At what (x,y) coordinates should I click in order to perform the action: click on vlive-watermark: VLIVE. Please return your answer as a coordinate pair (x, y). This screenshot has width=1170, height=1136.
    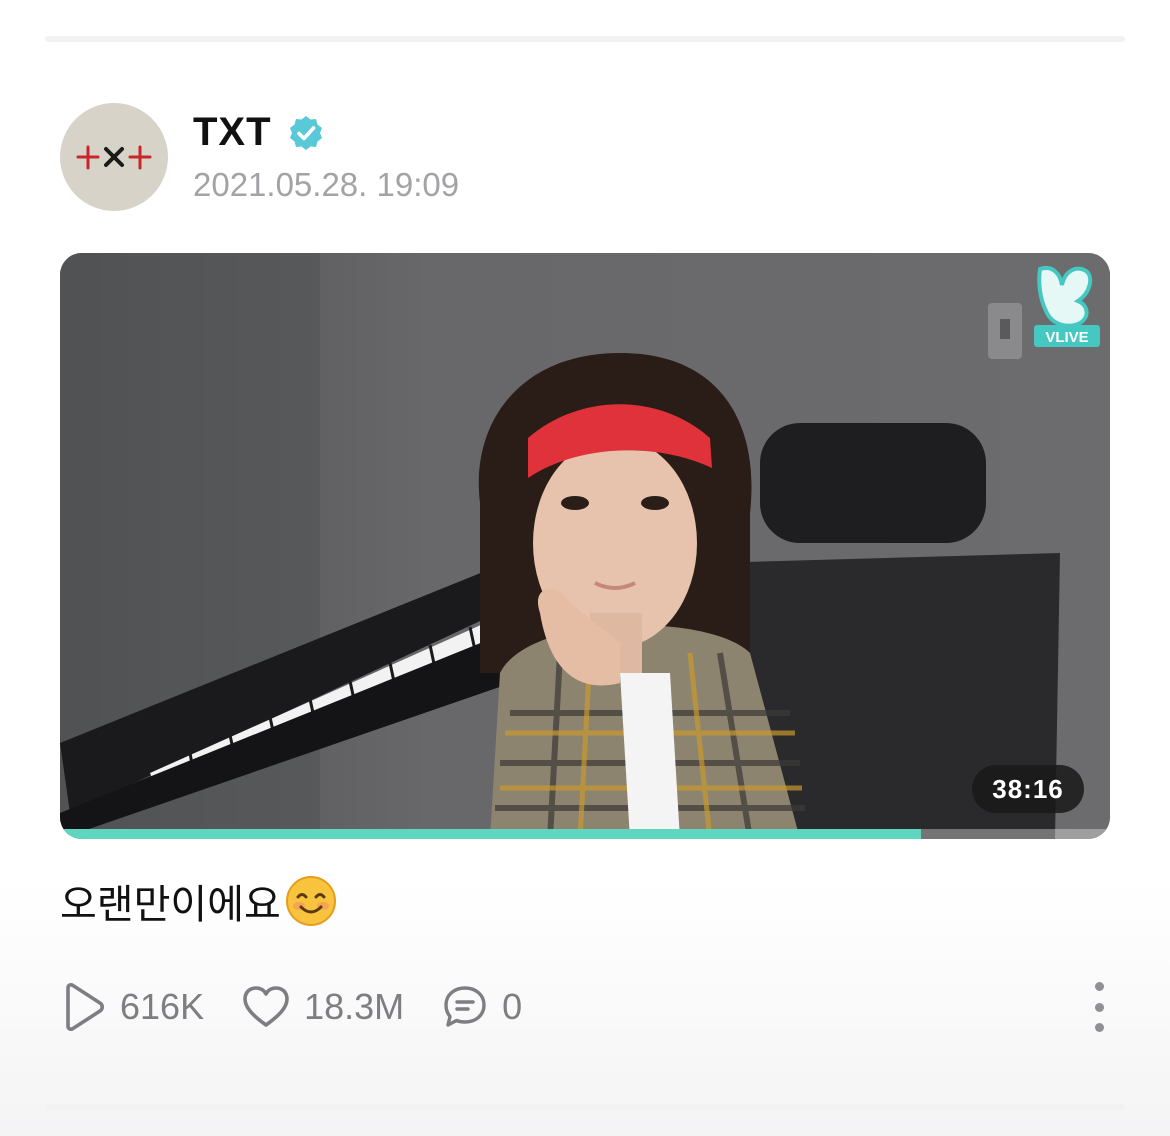
    Looking at the image, I should click on (1066, 337).